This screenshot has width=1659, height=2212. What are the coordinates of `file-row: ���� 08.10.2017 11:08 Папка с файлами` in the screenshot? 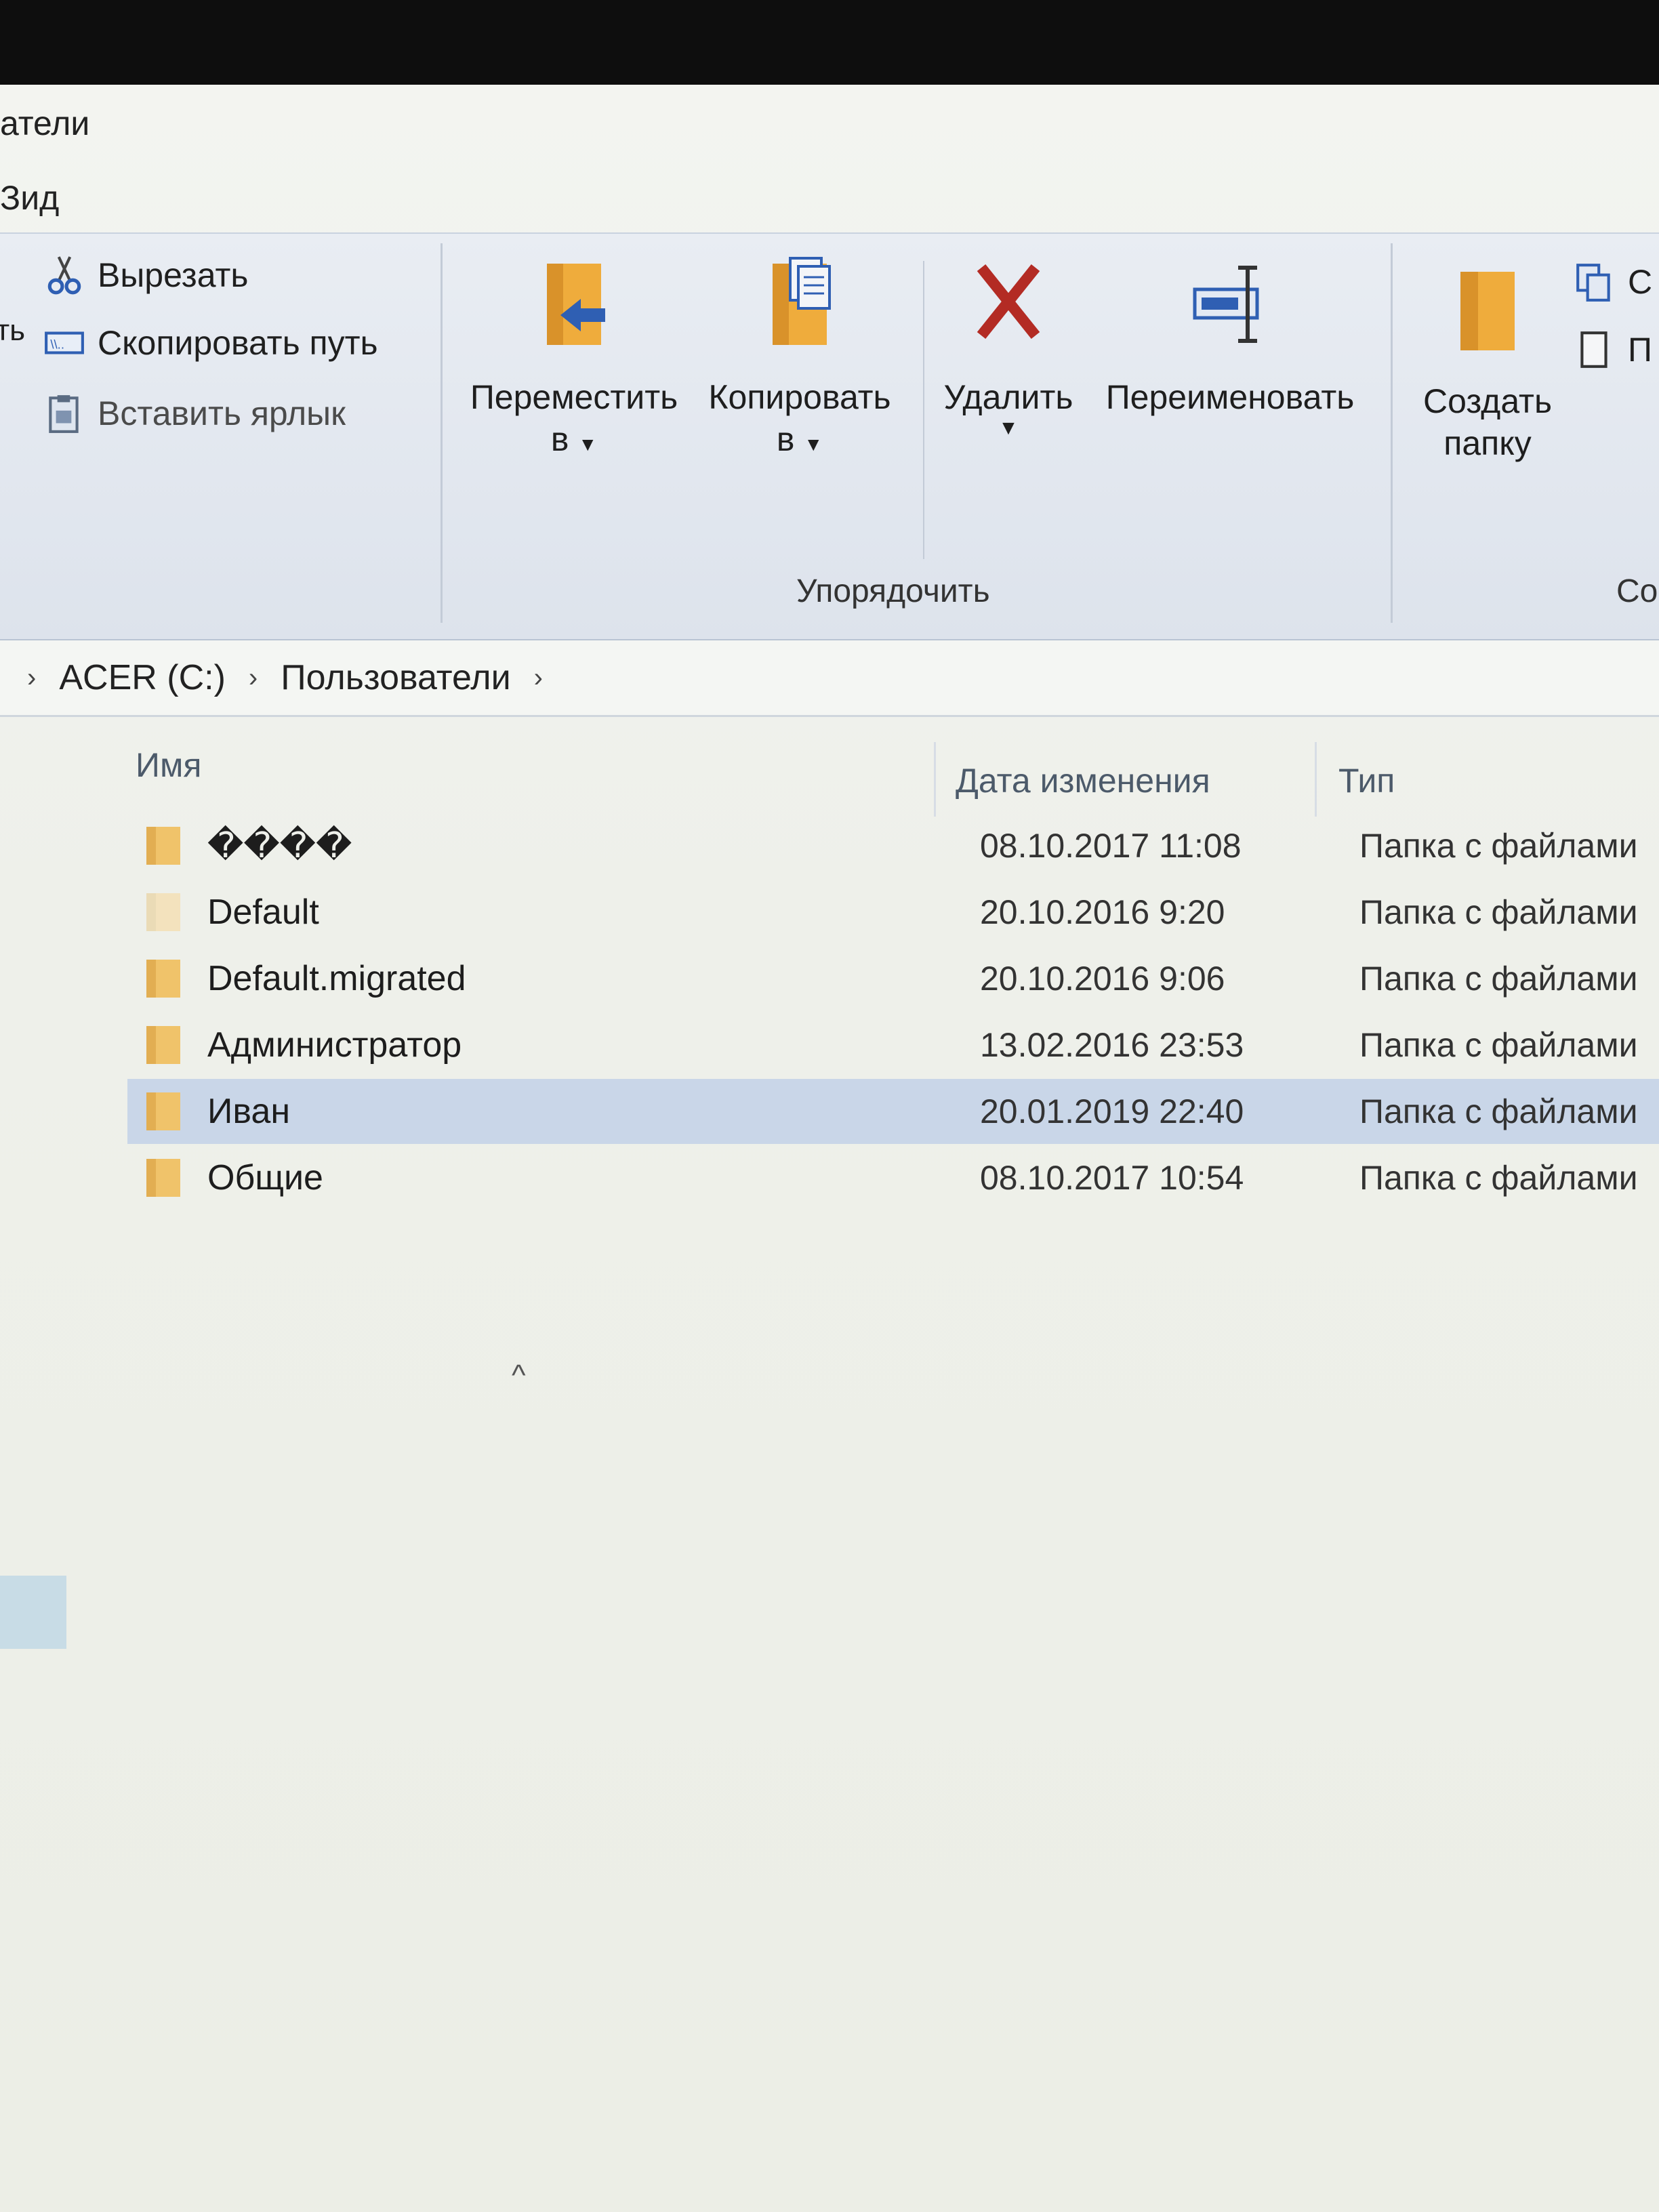 It's located at (893, 846).